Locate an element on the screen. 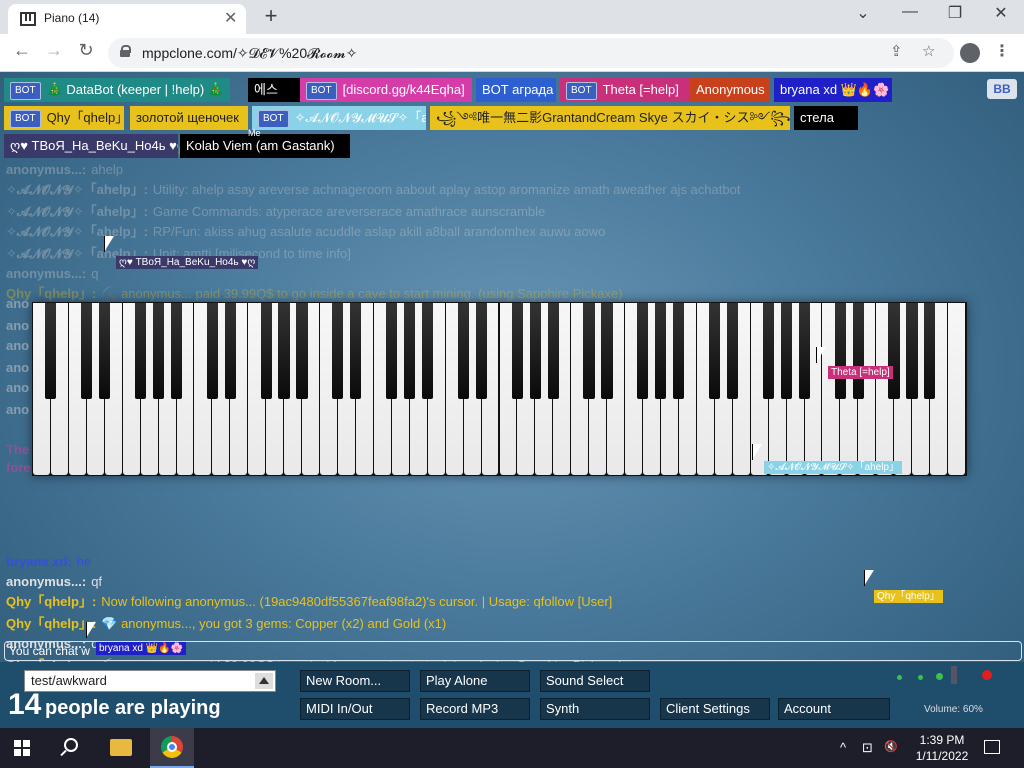 Image resolution: width=1024 pixels, height=768 pixels. bot-badge: BOT is located at coordinates (25, 90).